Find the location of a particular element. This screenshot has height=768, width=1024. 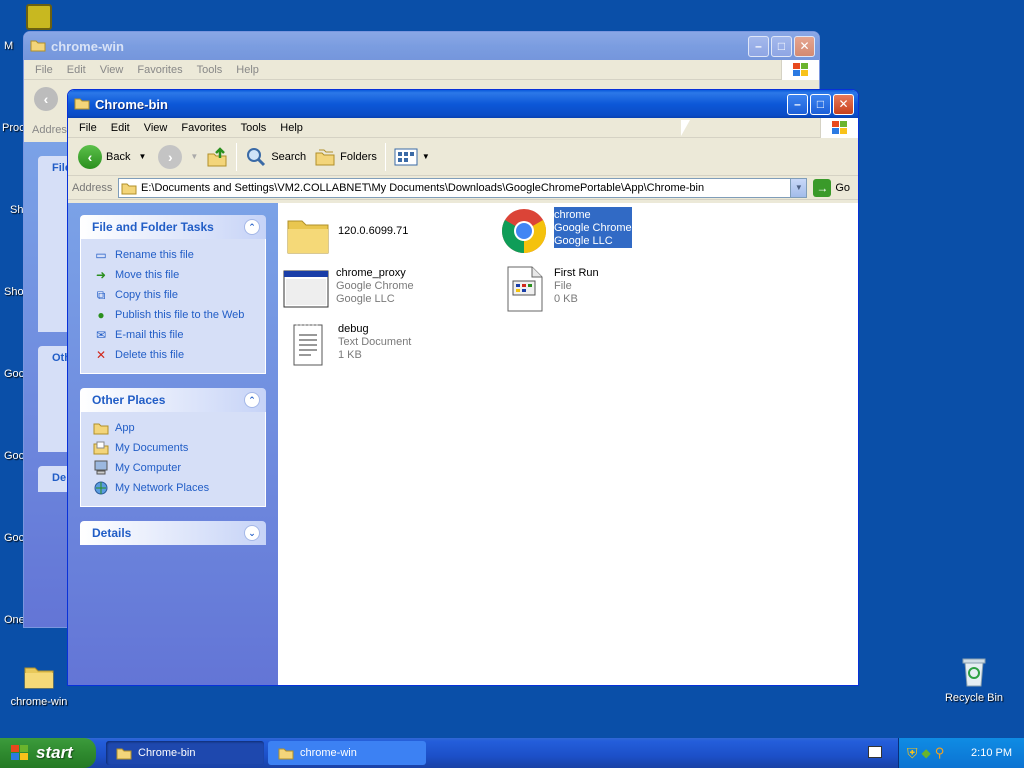

up-folder-button is located at coordinates (217, 157).